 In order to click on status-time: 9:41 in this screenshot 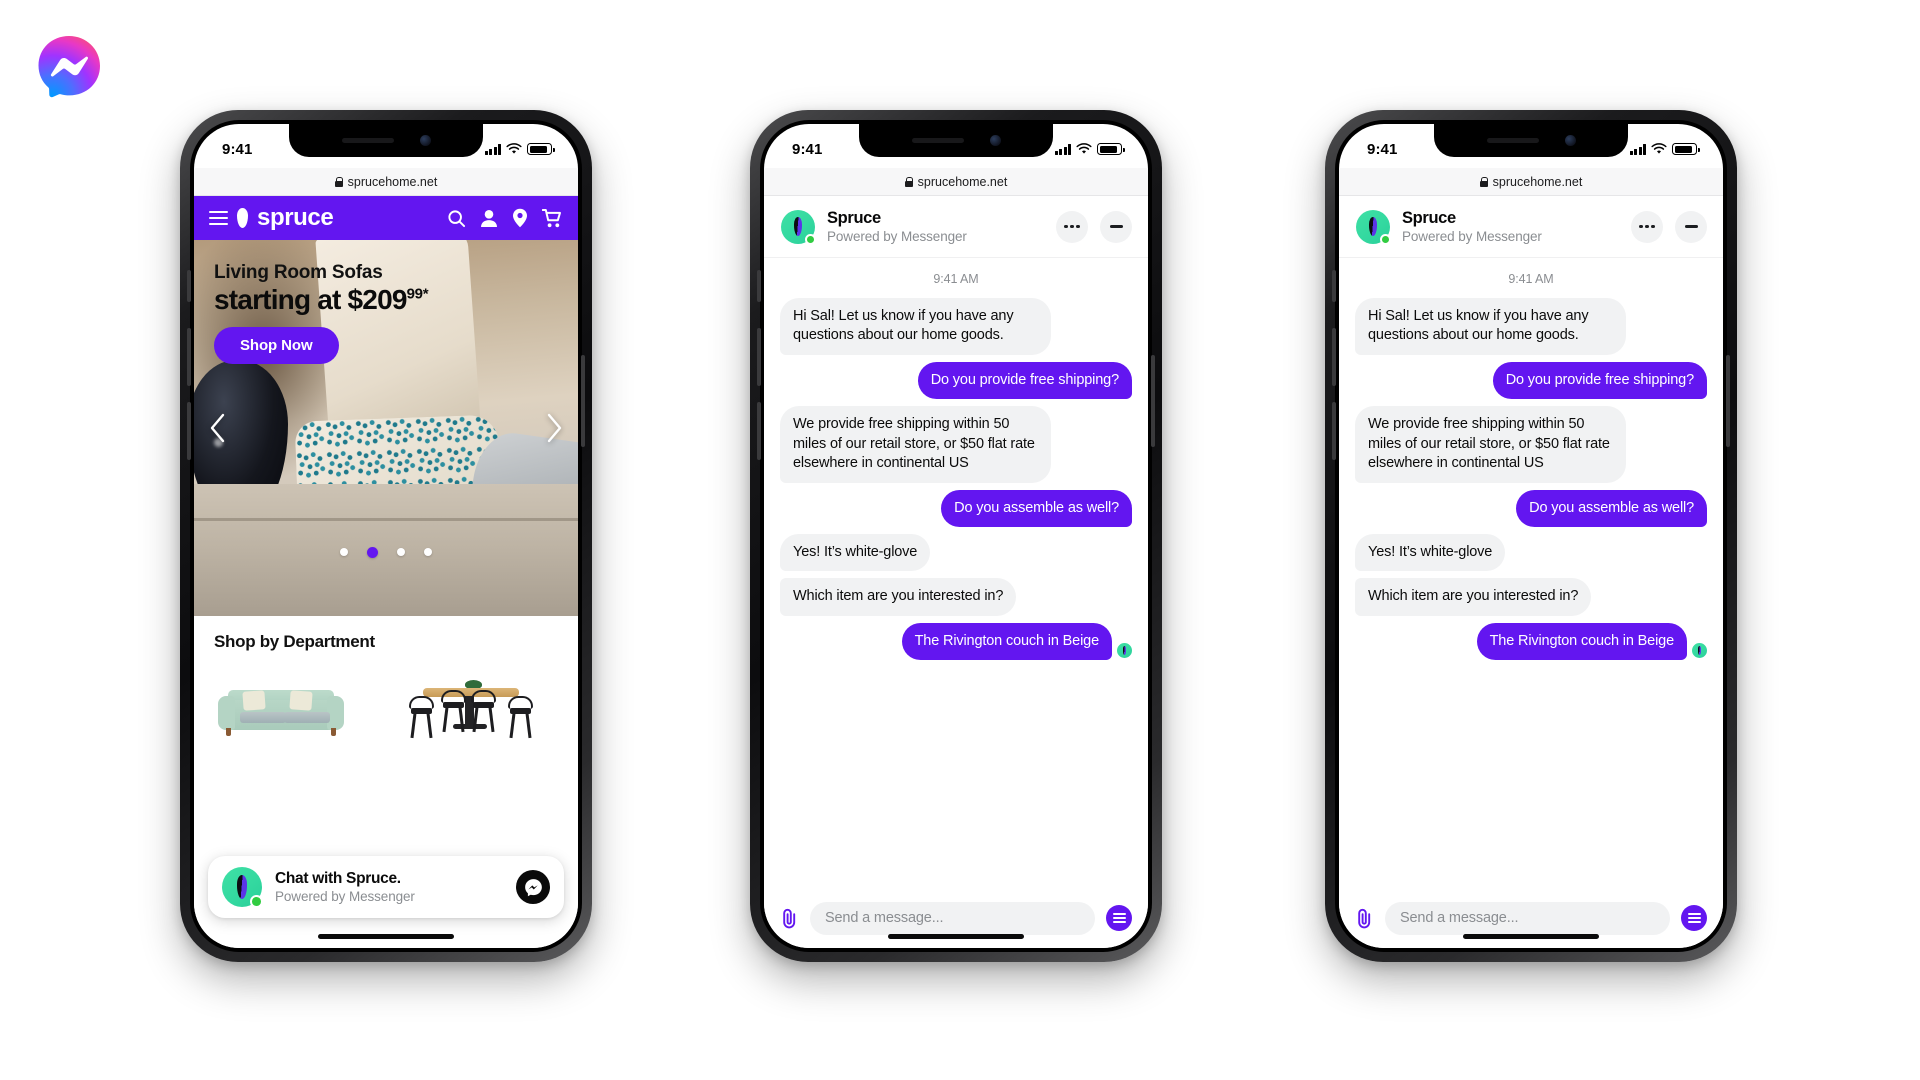, I will do `click(1382, 149)`.